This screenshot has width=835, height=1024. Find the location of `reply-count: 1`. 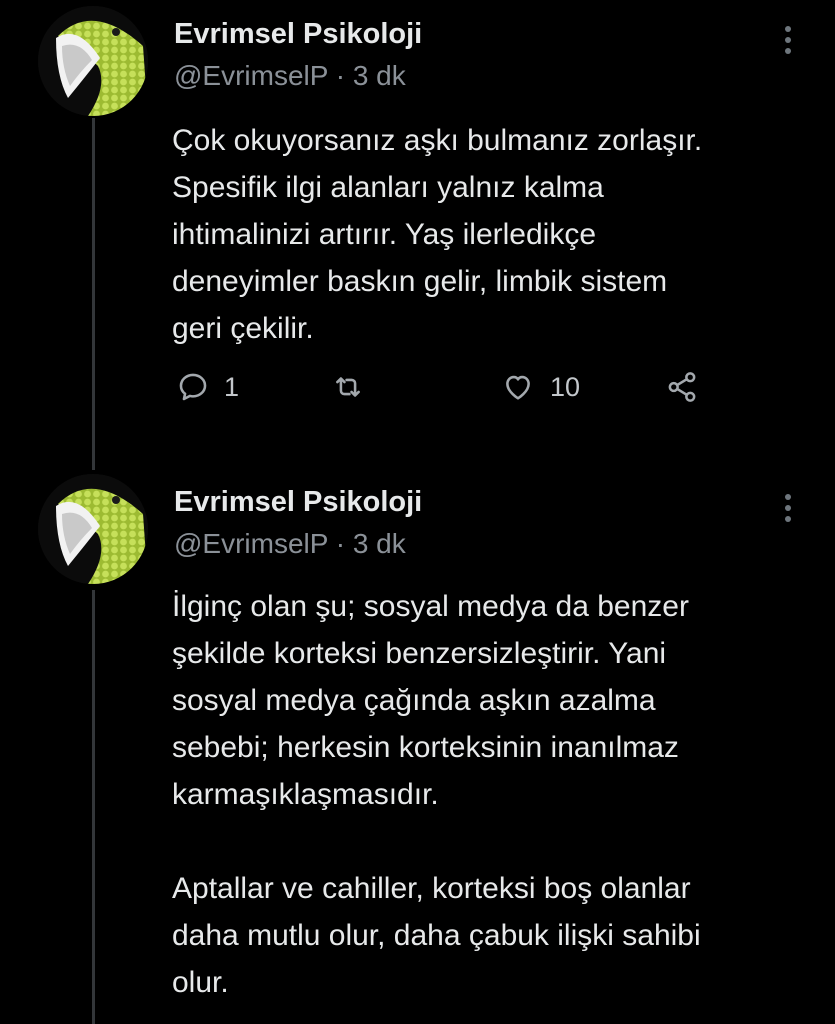

reply-count: 1 is located at coordinates (232, 386).